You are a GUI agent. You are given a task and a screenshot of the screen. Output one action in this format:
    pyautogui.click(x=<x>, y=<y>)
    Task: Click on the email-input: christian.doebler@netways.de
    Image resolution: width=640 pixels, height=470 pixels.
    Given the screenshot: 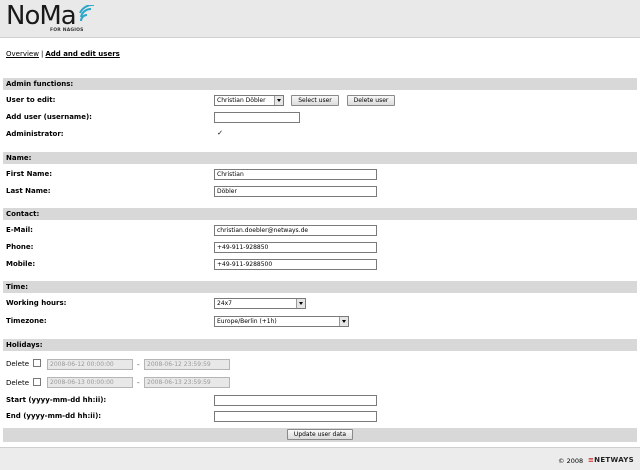 What is the action you would take?
    pyautogui.click(x=295, y=230)
    